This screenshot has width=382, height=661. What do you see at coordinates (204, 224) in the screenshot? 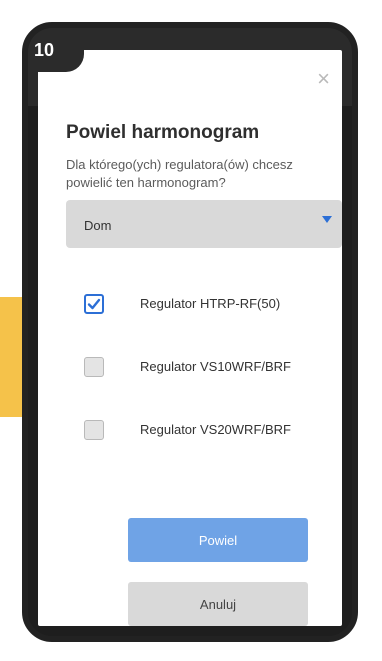
I see `location-select: Dom` at bounding box center [204, 224].